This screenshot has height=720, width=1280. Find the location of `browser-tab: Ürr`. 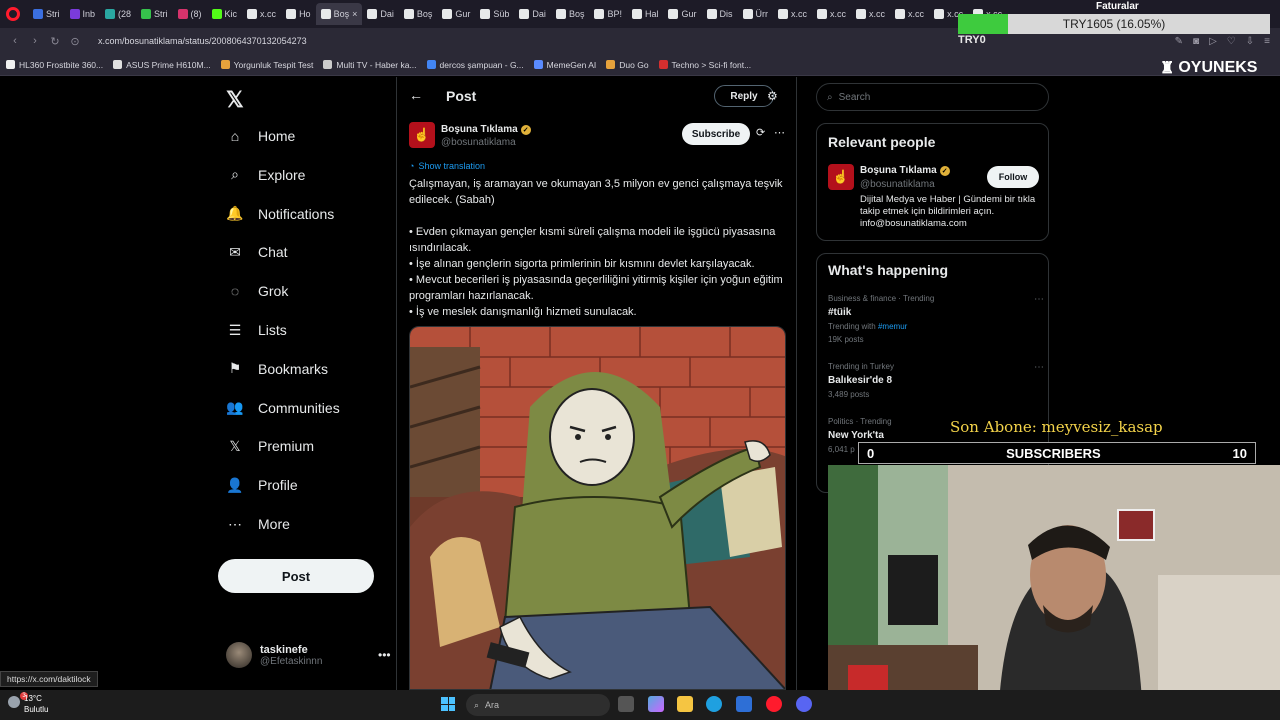

browser-tab: Ürr is located at coordinates (756, 14).